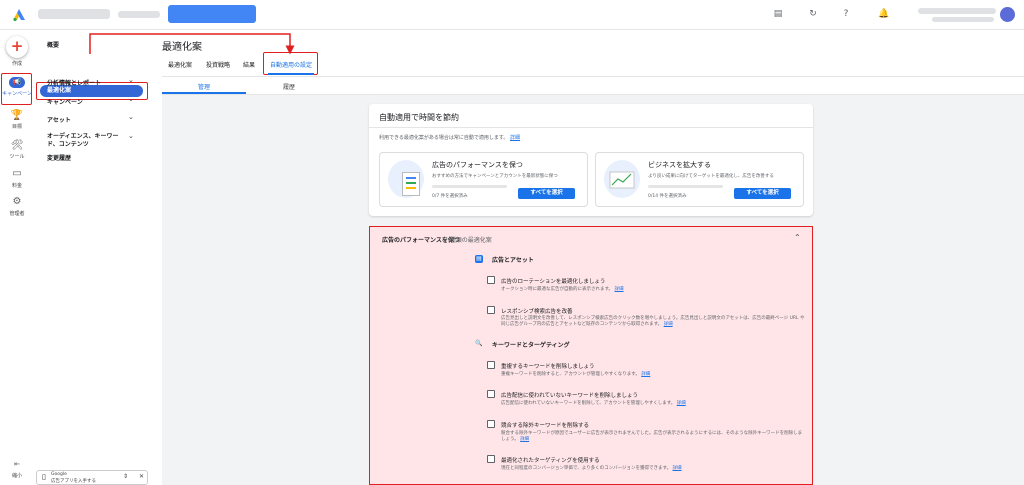  I want to click on nav-assets: アセット, so click(59, 119).